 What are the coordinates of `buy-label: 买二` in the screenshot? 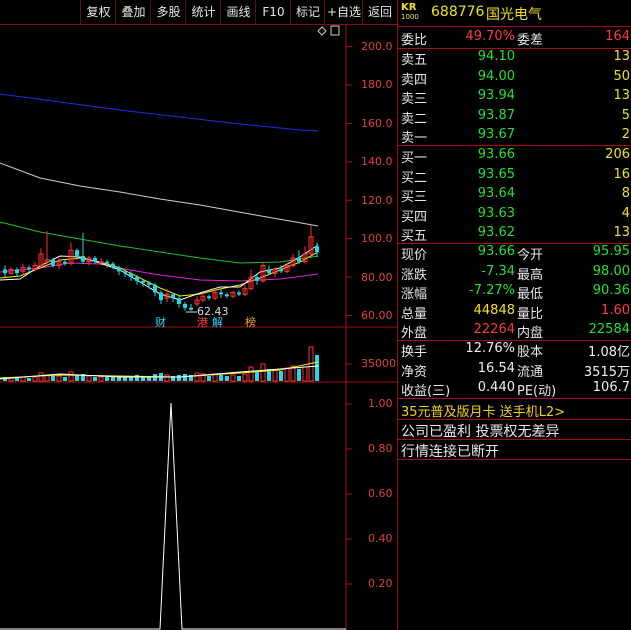 It's located at (414, 178).